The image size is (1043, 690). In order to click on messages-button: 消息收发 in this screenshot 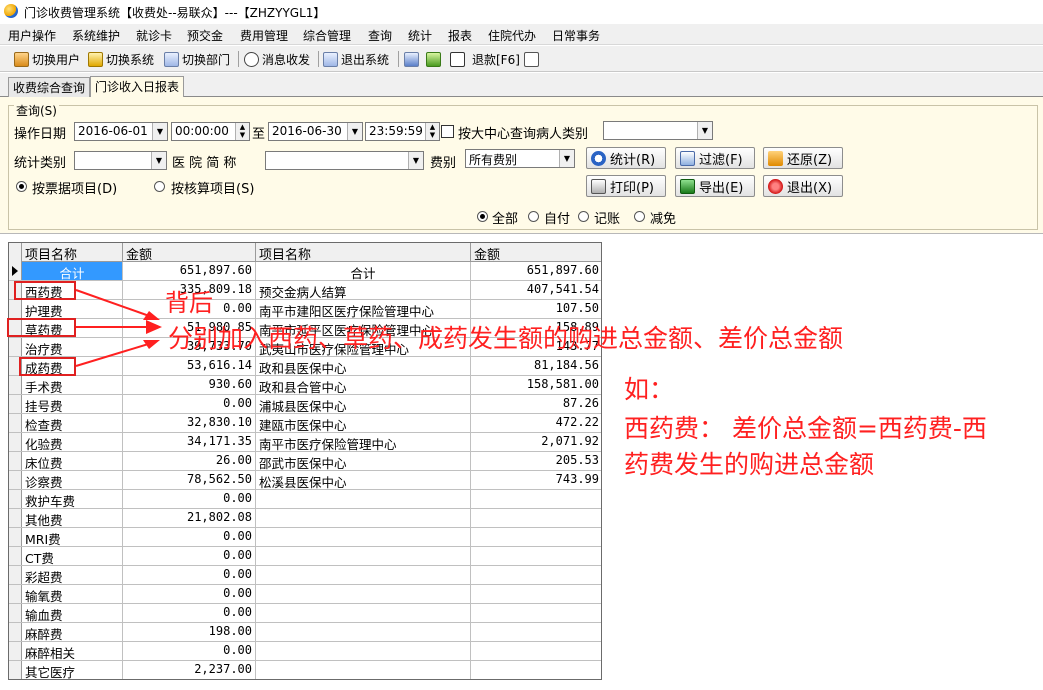, I will do `click(277, 59)`.